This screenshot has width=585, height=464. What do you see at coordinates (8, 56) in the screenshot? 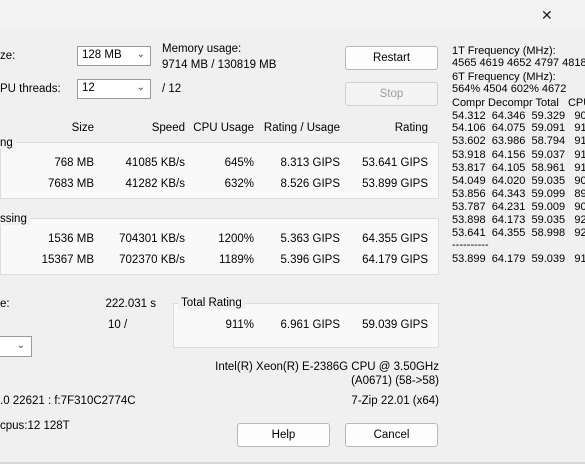
I see `dict-size-label: ze:` at bounding box center [8, 56].